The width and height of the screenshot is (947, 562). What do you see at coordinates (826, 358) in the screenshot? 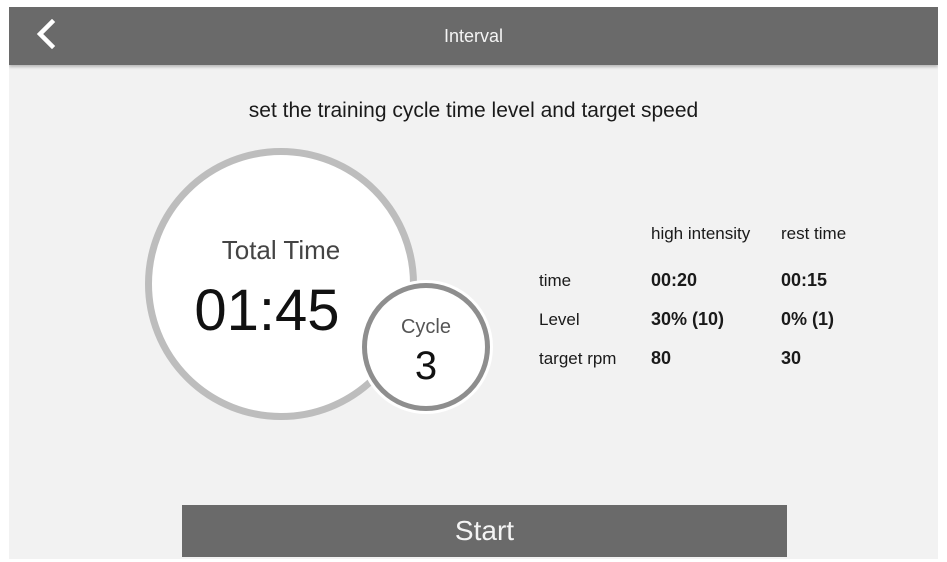
I see `rest-rpm-value: 30` at bounding box center [826, 358].